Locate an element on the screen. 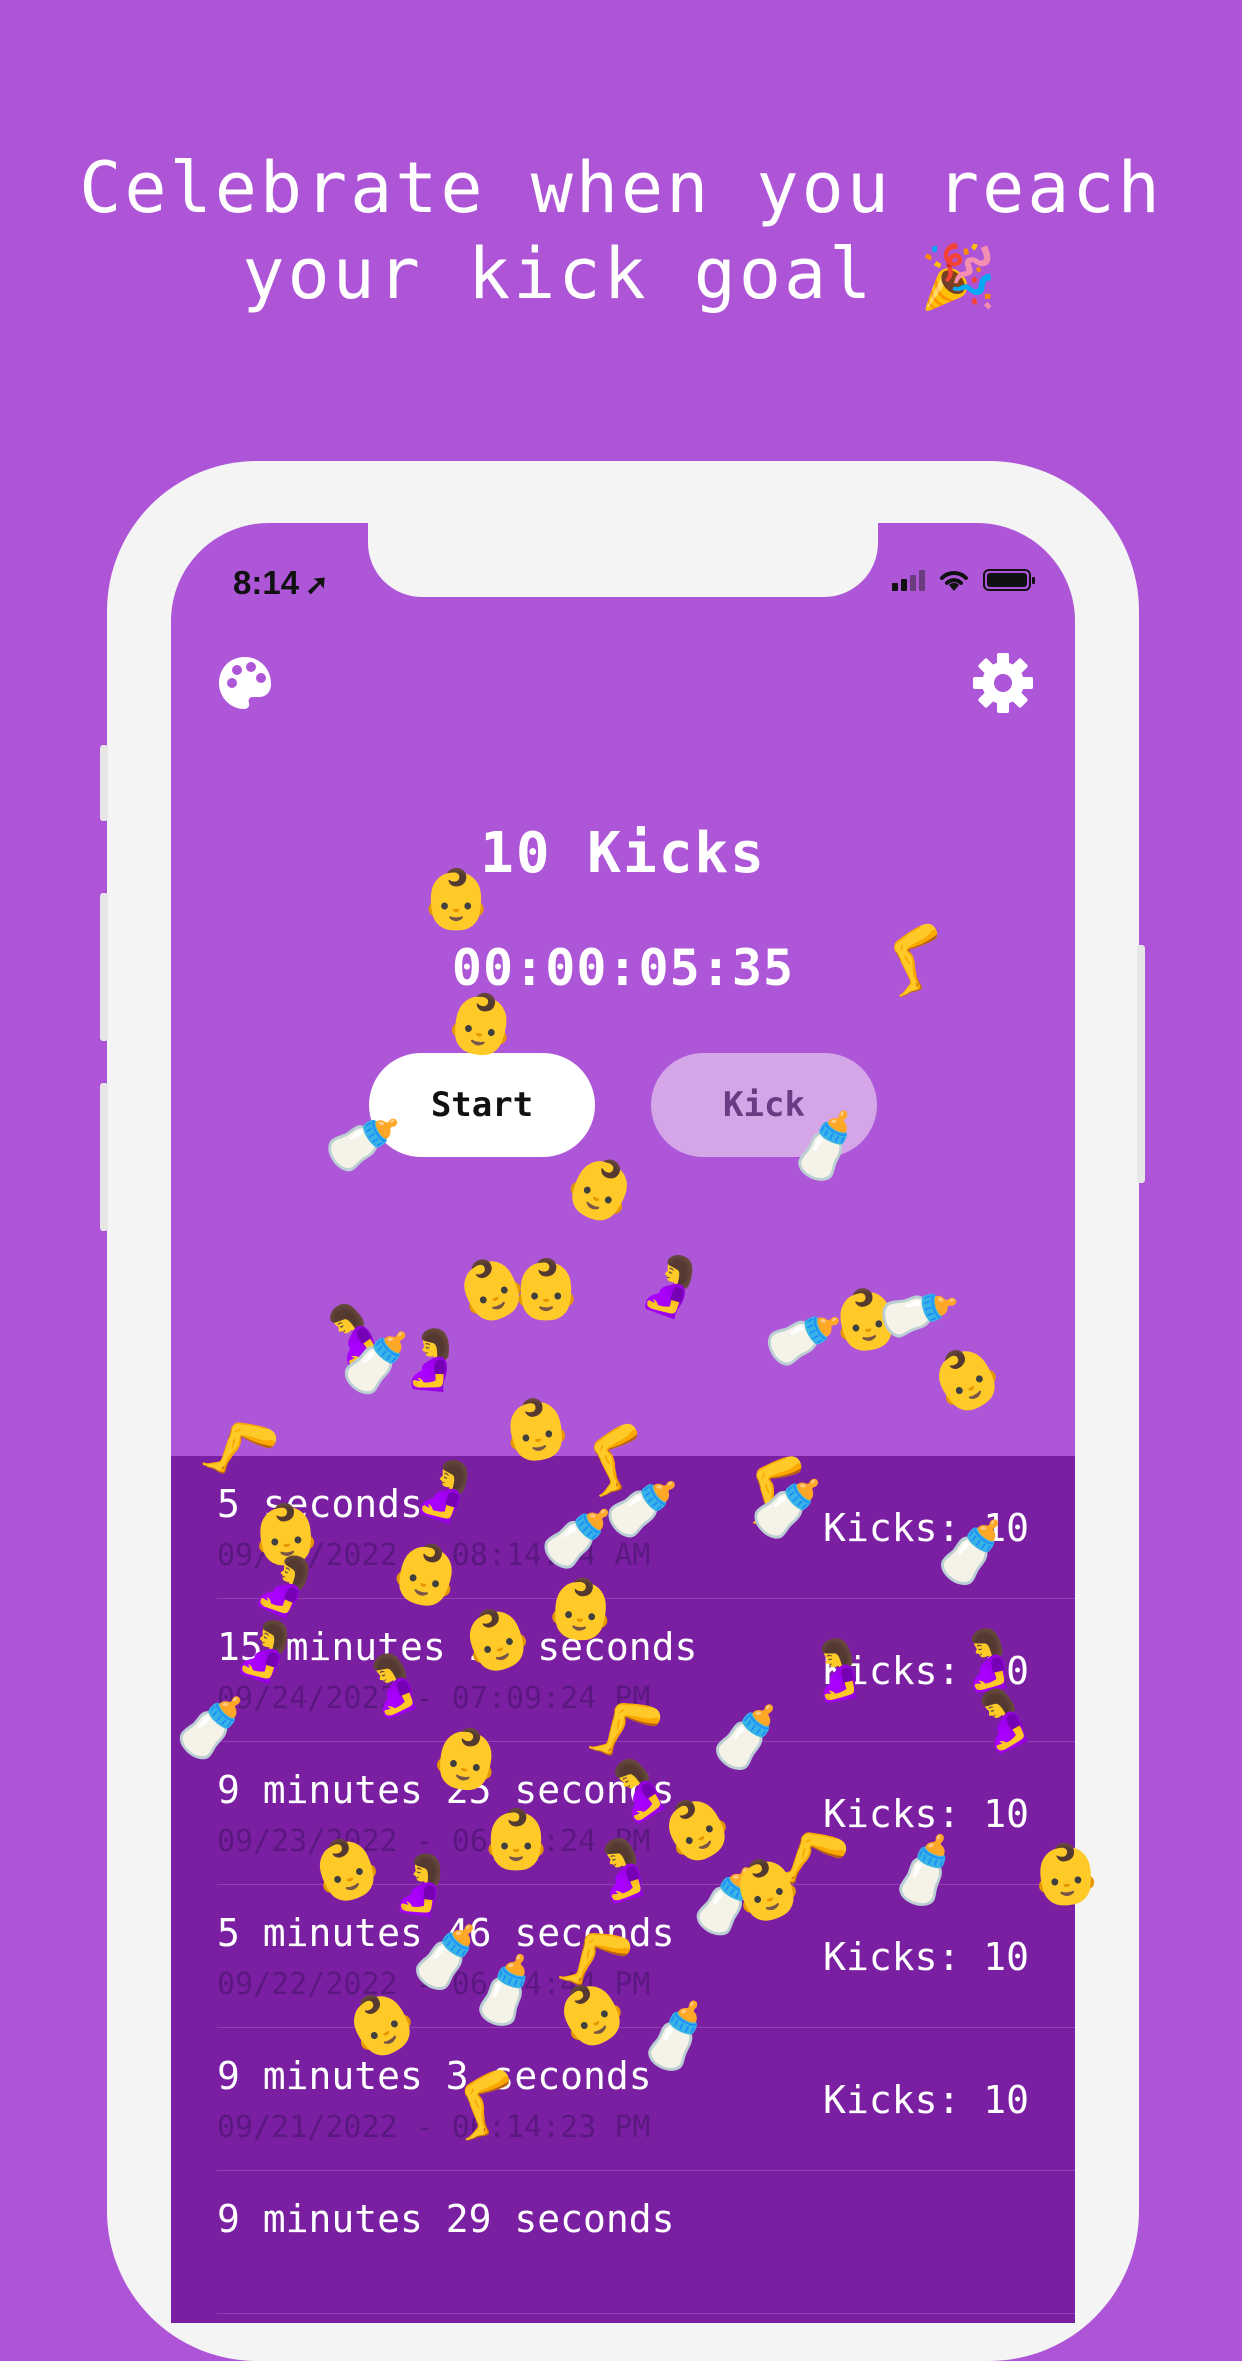 The height and width of the screenshot is (2361, 1242). notch is located at coordinates (623, 560).